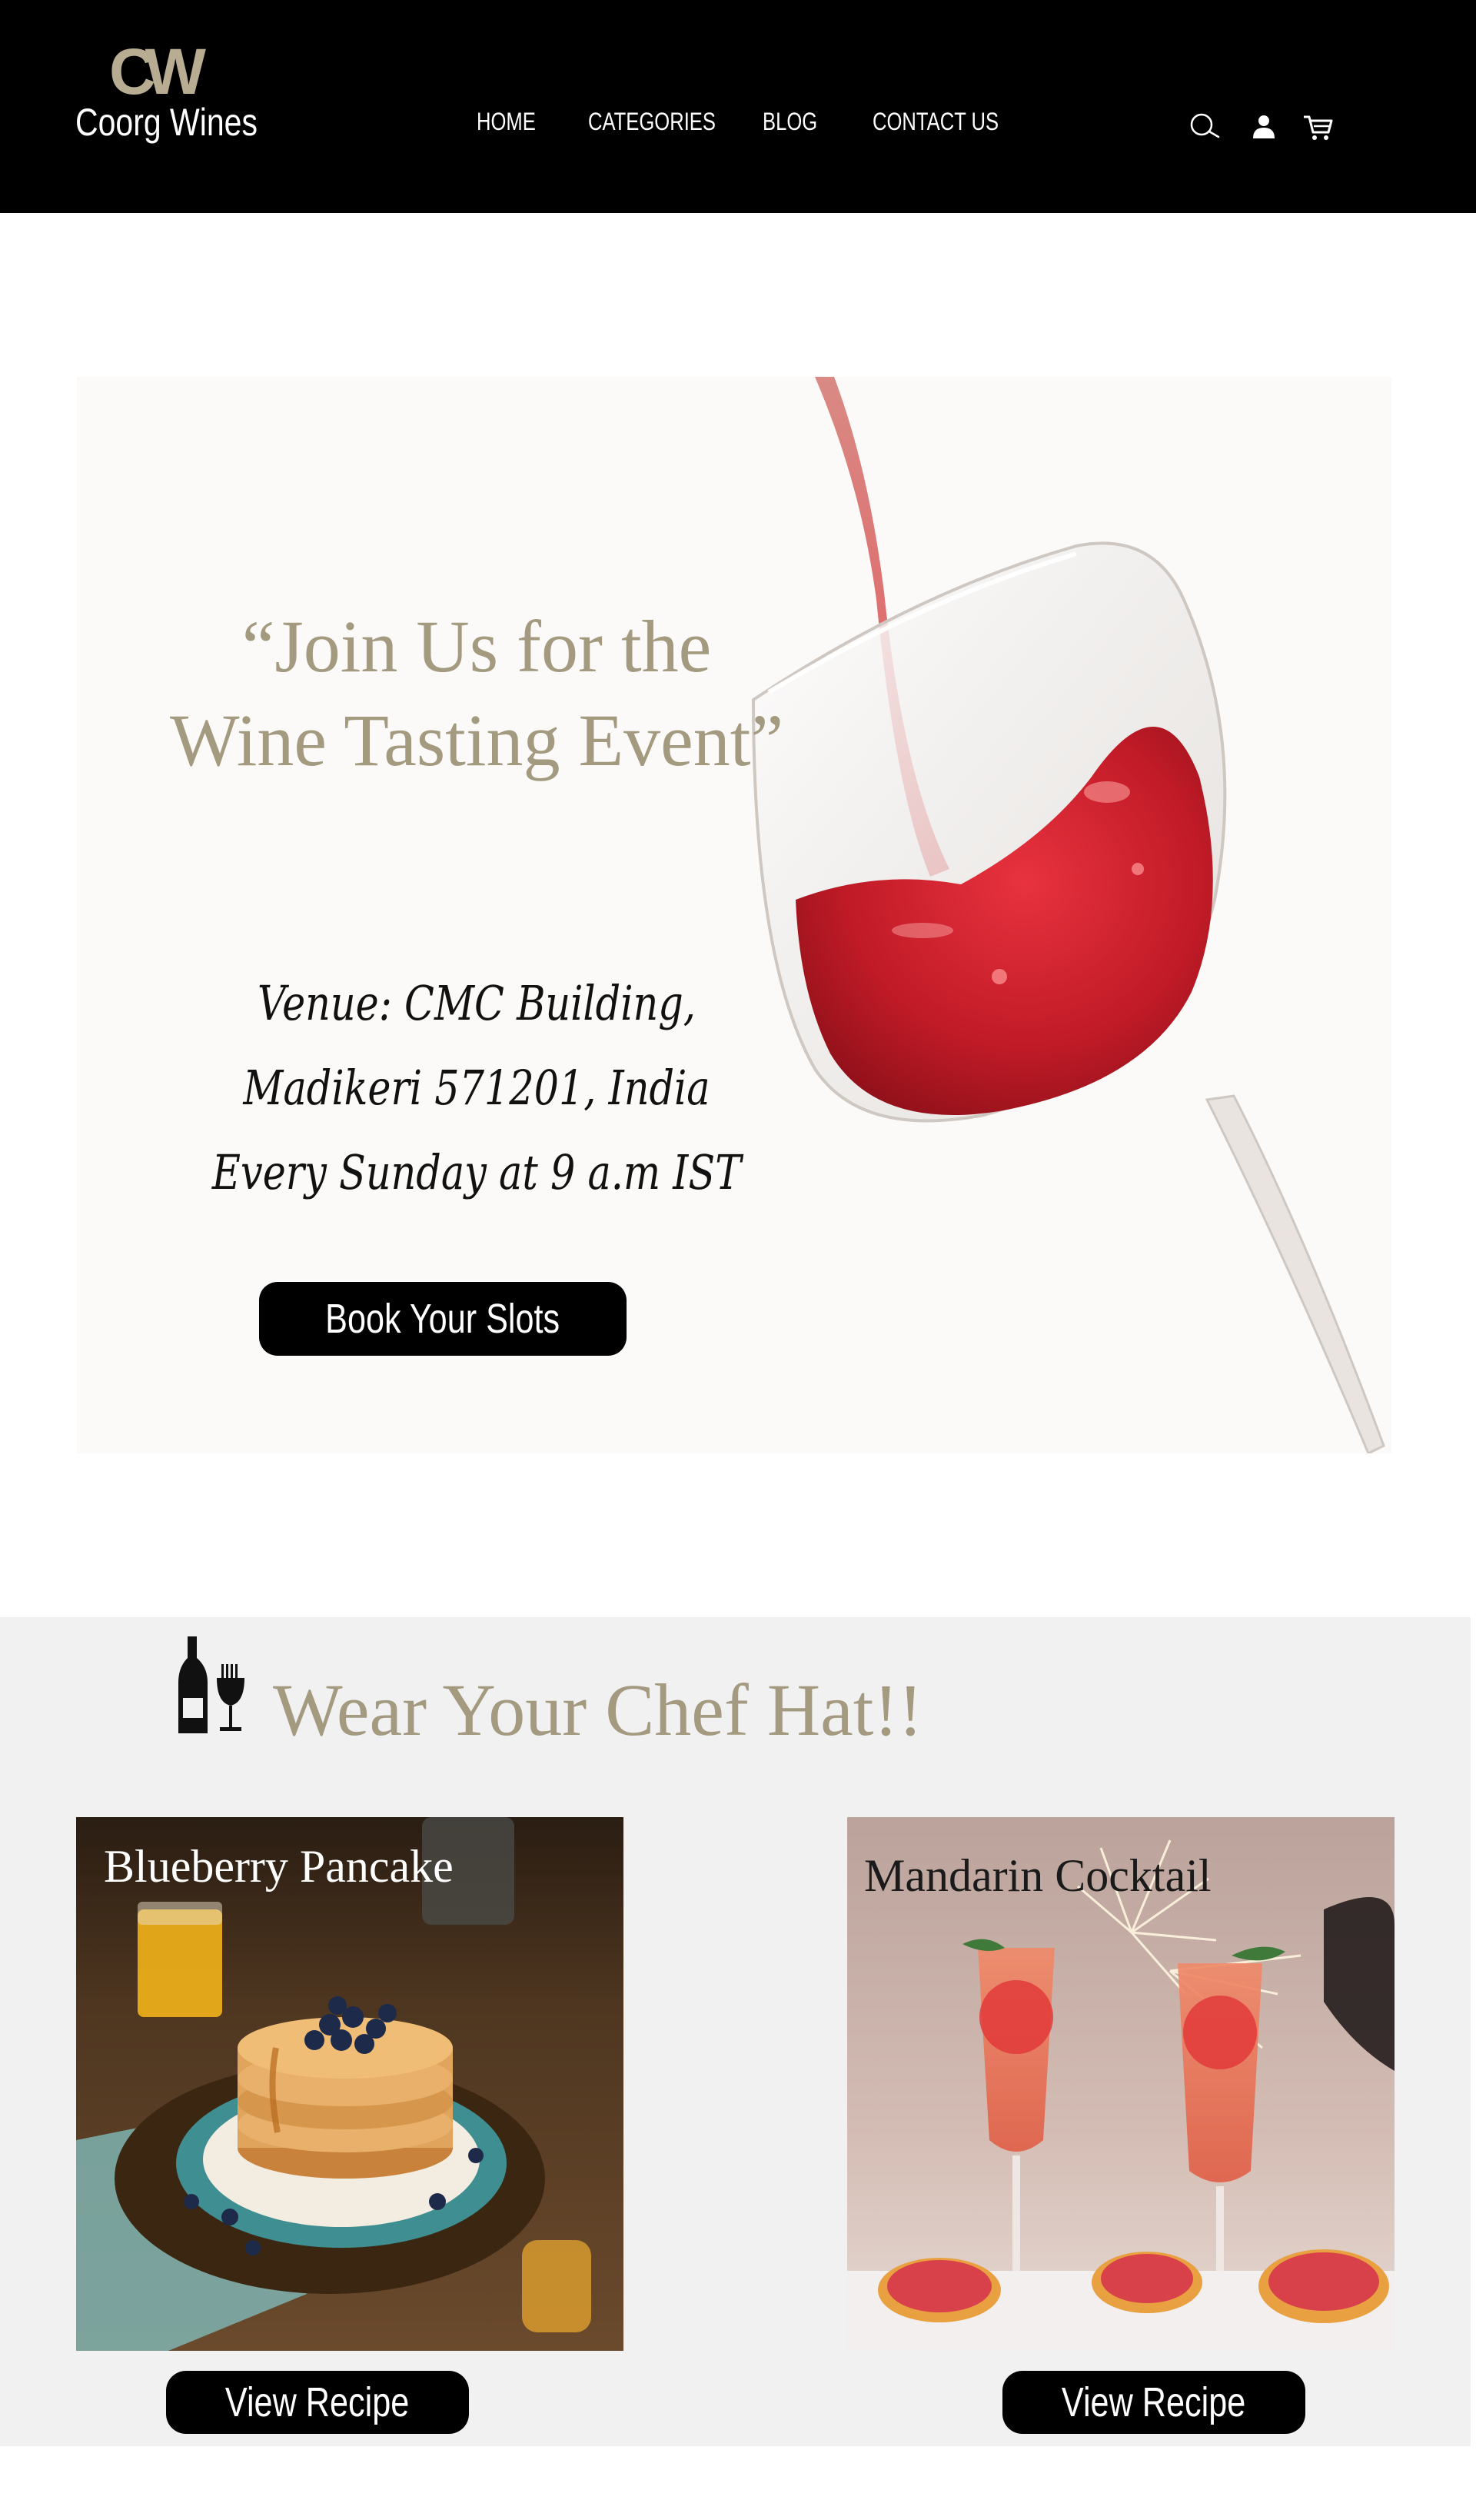 Image resolution: width=1476 pixels, height=2520 pixels. I want to click on svg-text: CW, so click(158, 71).